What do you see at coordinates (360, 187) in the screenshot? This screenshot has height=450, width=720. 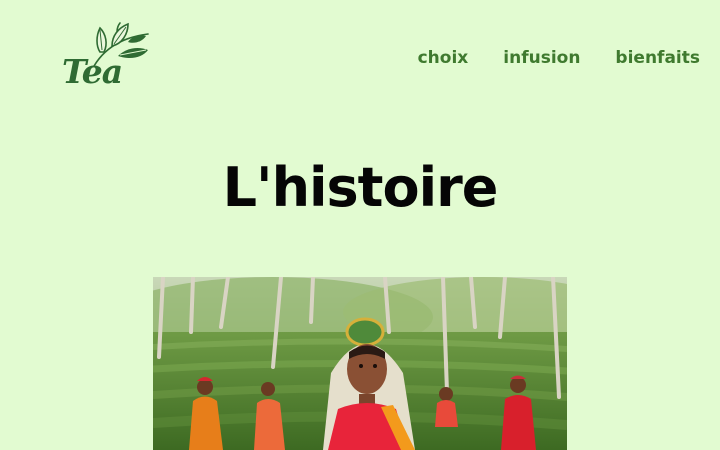 I see `page-title: L'histoire` at bounding box center [360, 187].